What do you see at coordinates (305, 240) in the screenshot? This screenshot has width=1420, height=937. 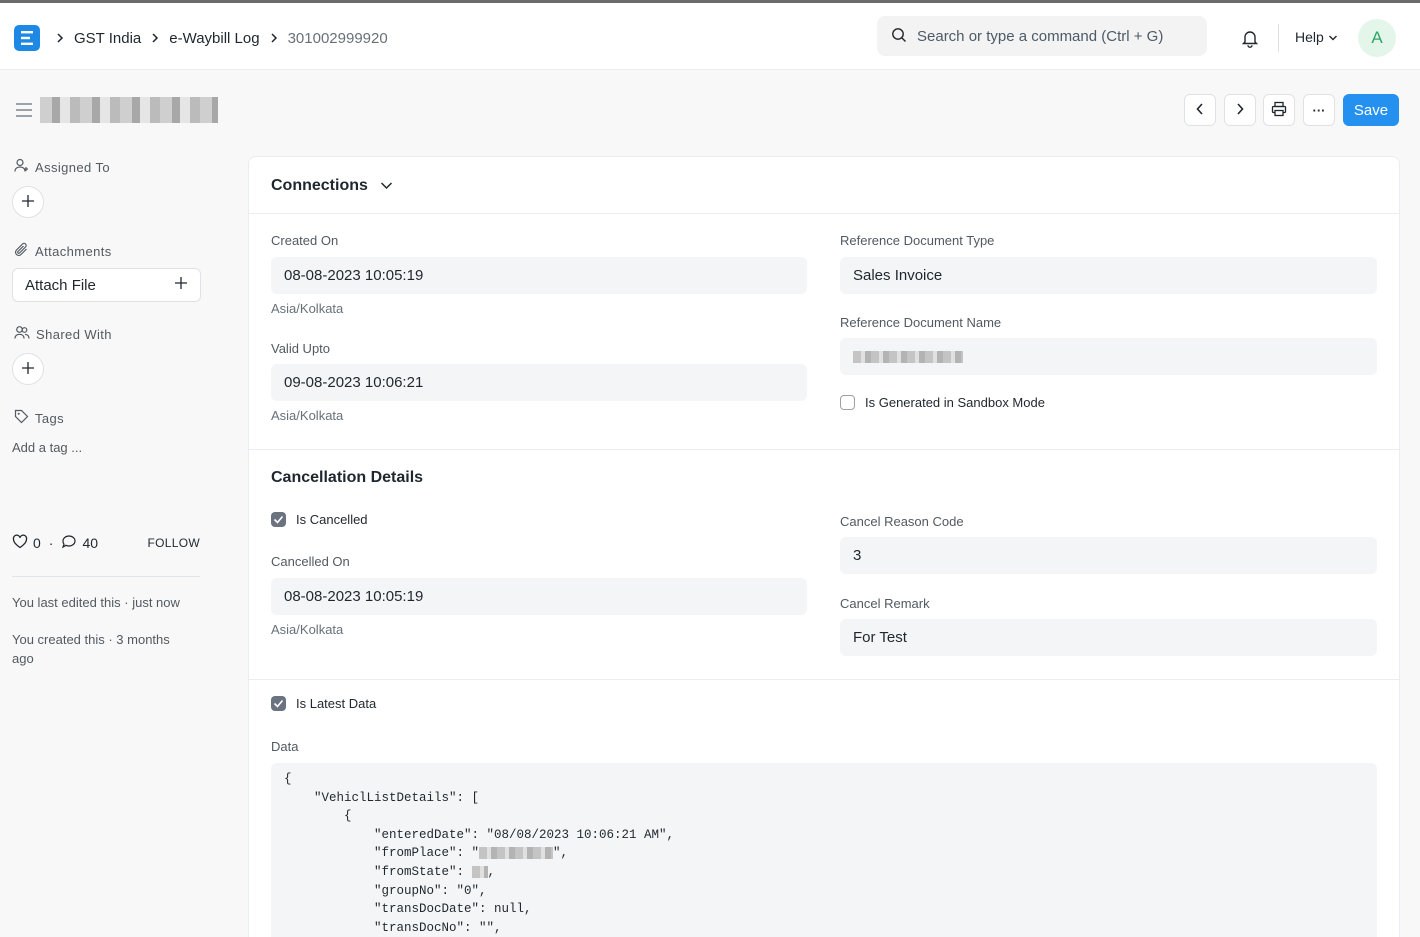 I see `created-on-label: Created On` at bounding box center [305, 240].